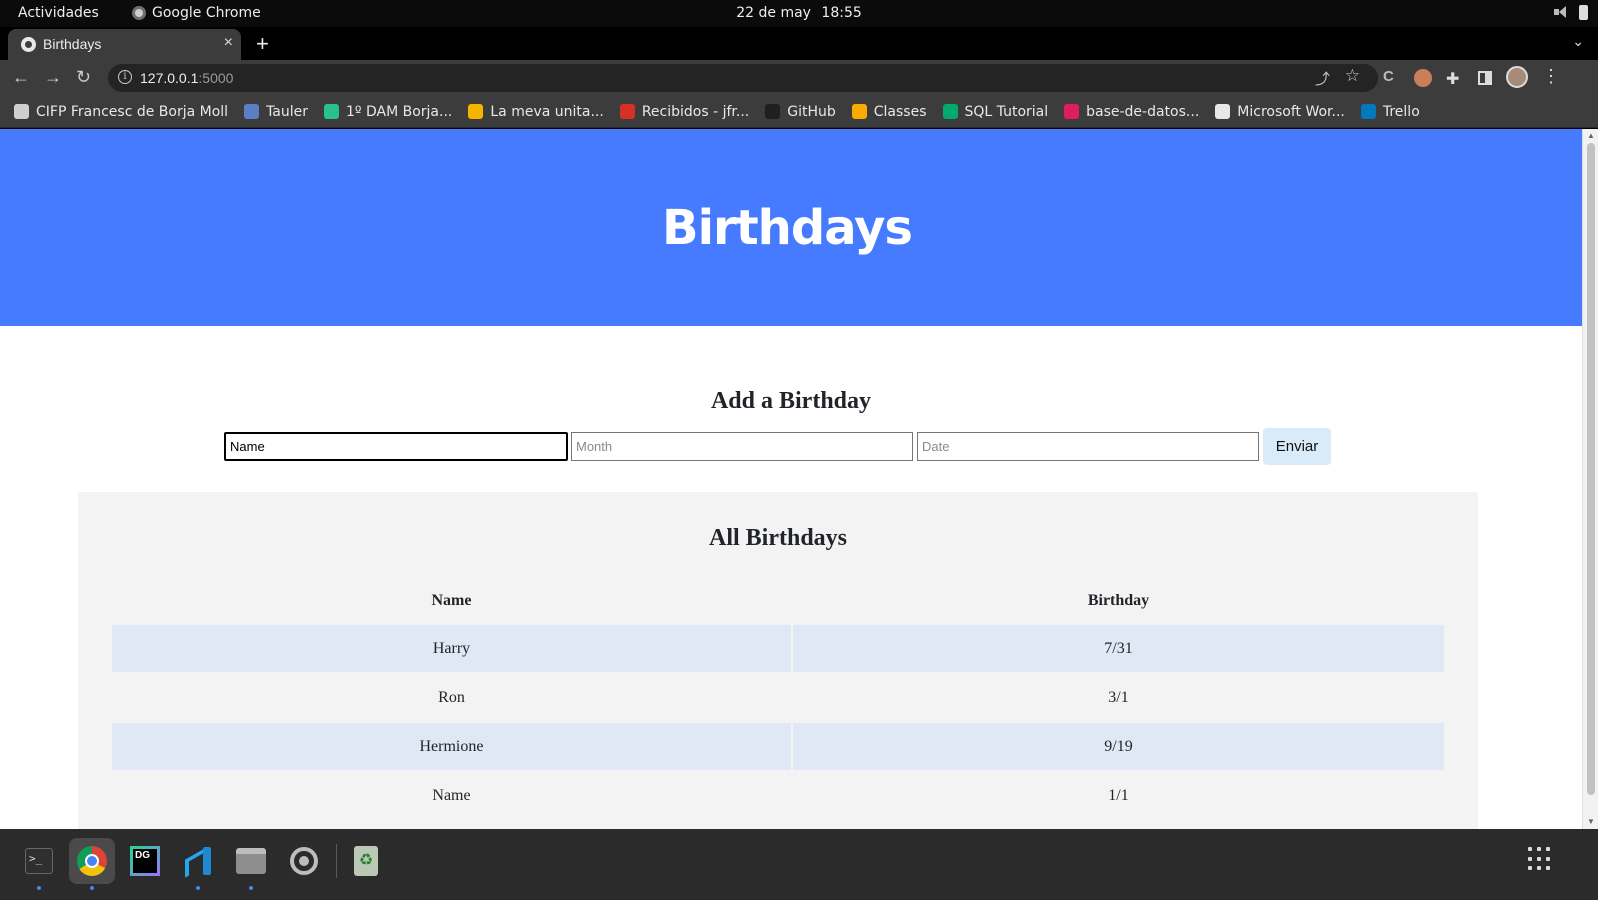  What do you see at coordinates (1322, 78) in the screenshot?
I see `share-icon: ⤴` at bounding box center [1322, 78].